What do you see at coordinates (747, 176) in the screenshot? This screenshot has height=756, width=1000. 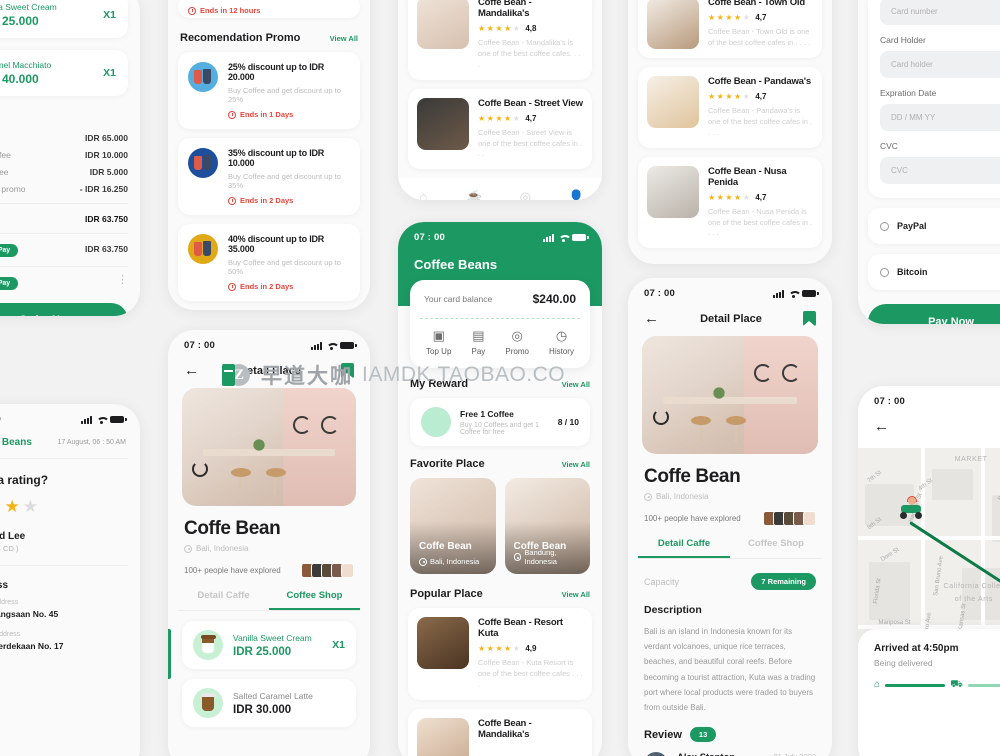 I see `place-title: Coffe Bean - Nusa Penida` at bounding box center [747, 176].